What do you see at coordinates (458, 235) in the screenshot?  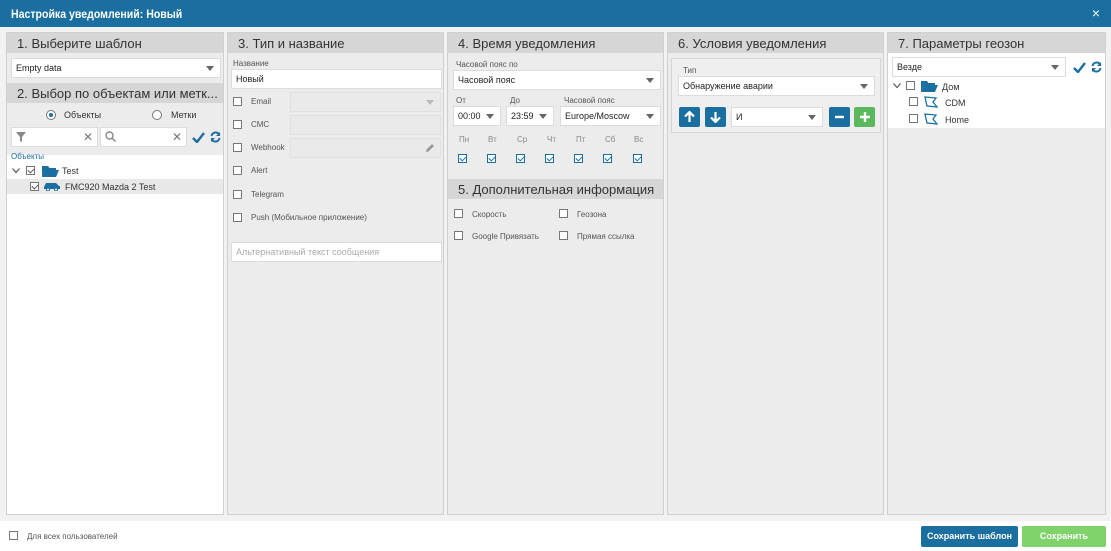 I see `google-link-checkbox` at bounding box center [458, 235].